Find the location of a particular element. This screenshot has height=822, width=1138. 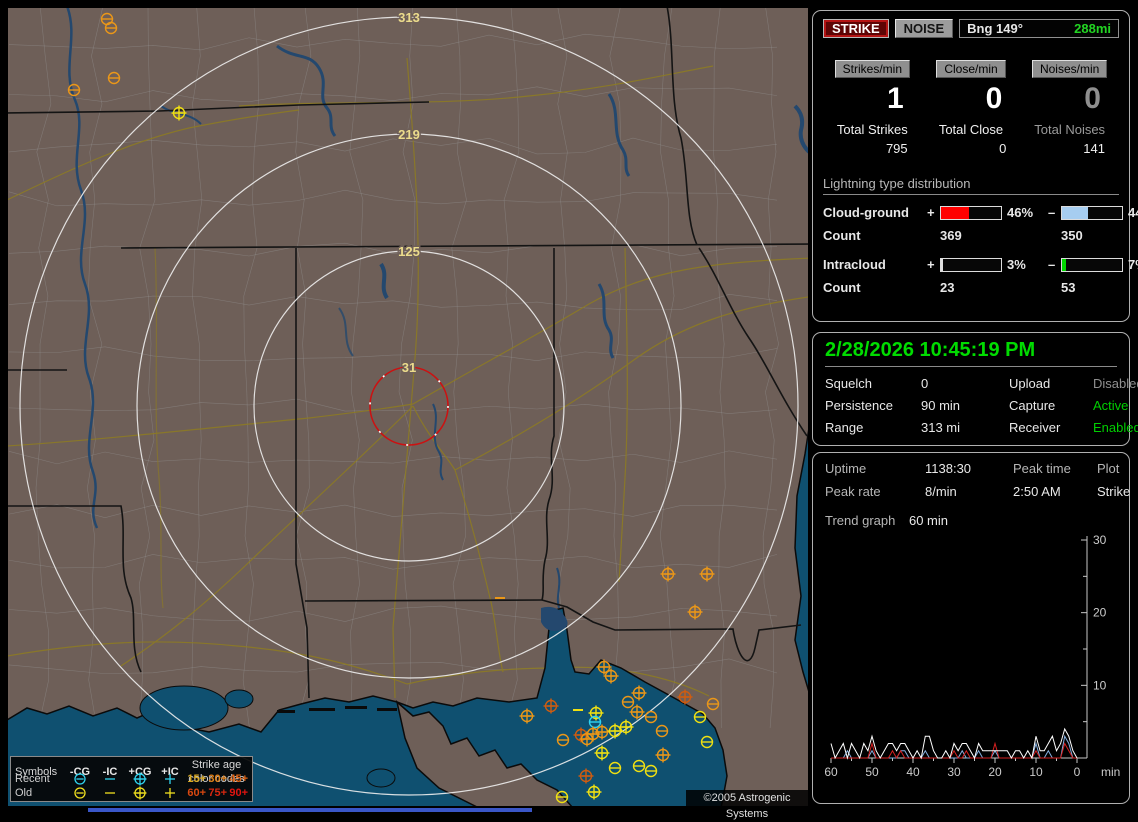

peak-rate-value: 8/min is located at coordinates (941, 491).